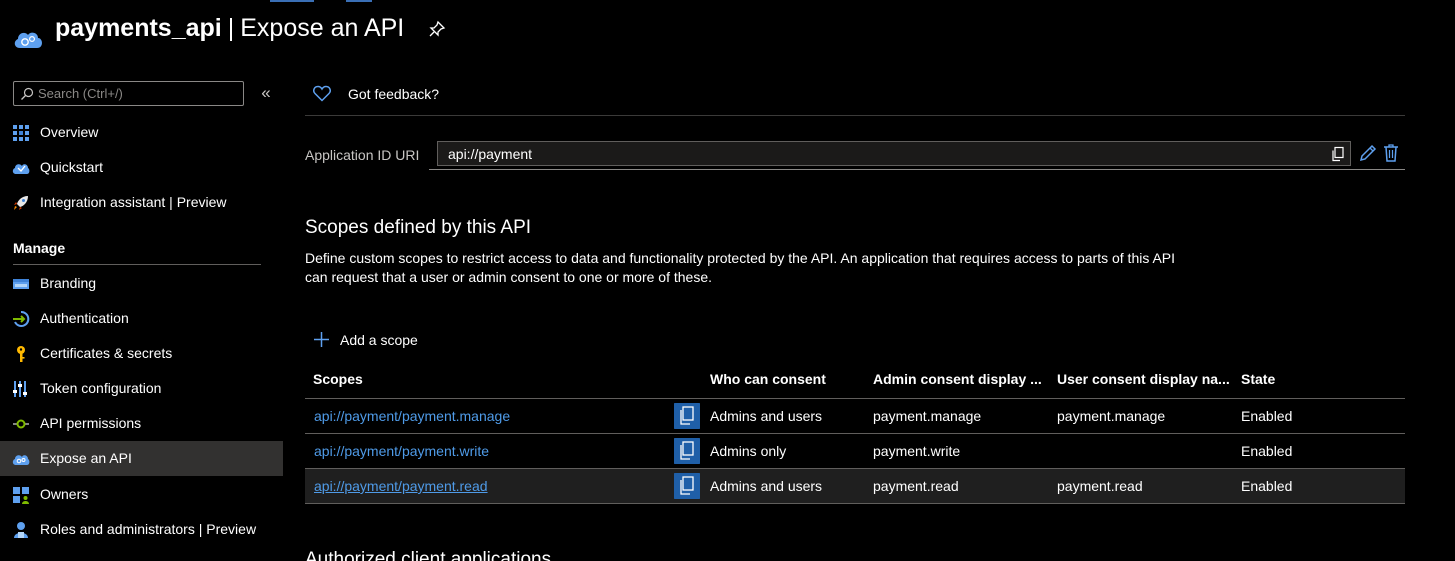 The height and width of the screenshot is (561, 1455). Describe the element at coordinates (855, 115) in the screenshot. I see `toolbar-divider` at that location.